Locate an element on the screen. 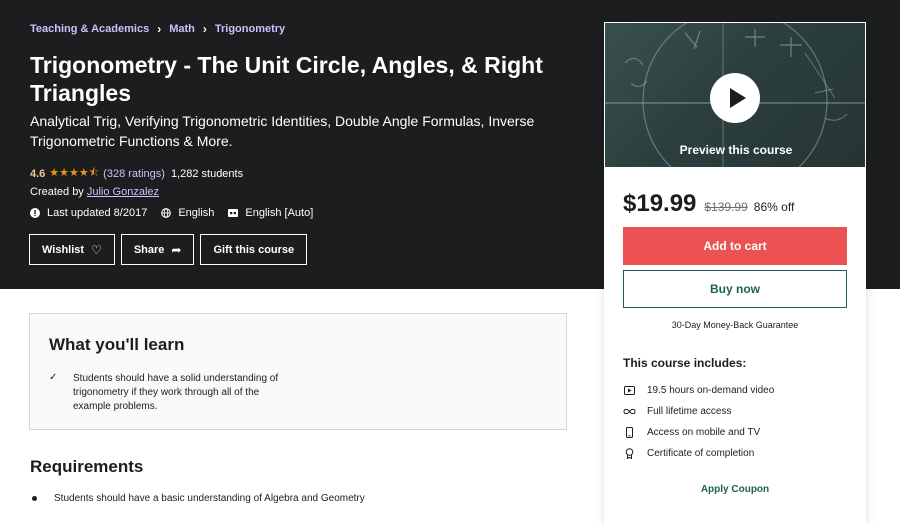 The image size is (900, 523). breadcrumb-link-trigonometry: Trigonometry is located at coordinates (250, 29).